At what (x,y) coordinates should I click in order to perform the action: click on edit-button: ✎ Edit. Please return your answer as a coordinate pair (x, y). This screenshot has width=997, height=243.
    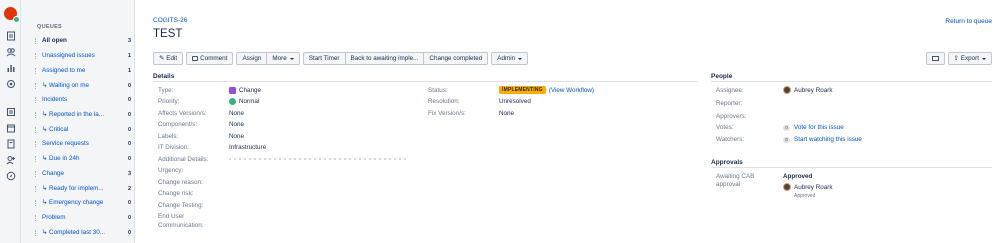
    Looking at the image, I should click on (168, 58).